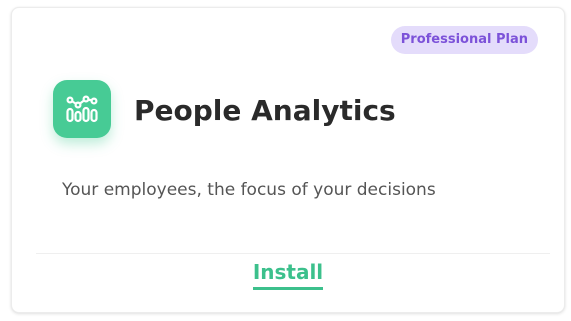 The height and width of the screenshot is (321, 571). I want to click on install-link-row: Install, so click(288, 274).